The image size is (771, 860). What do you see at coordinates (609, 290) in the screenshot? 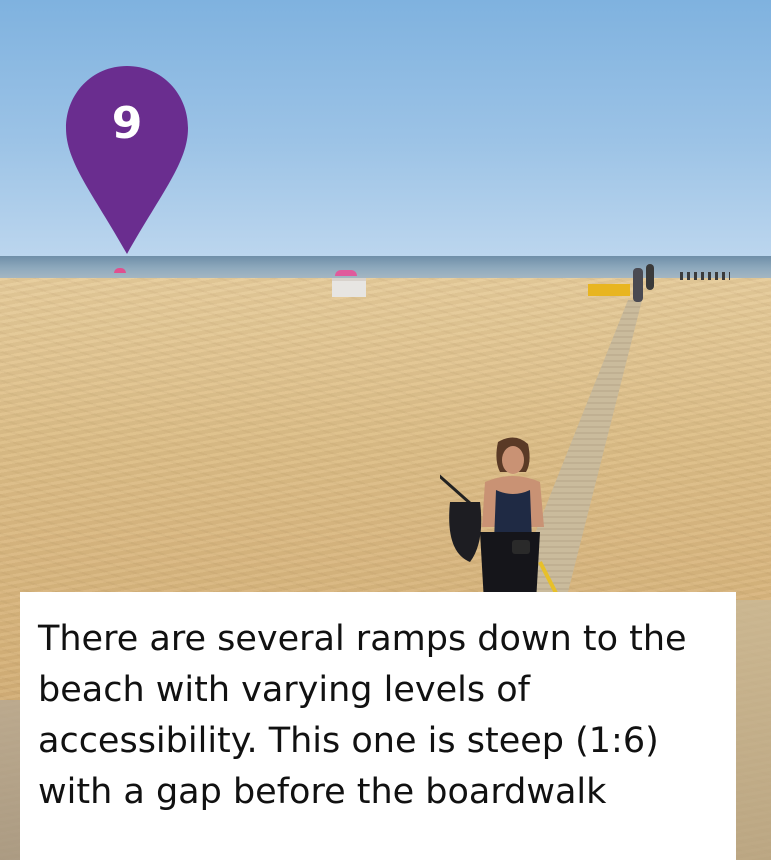
I see `yellow-barrier` at bounding box center [609, 290].